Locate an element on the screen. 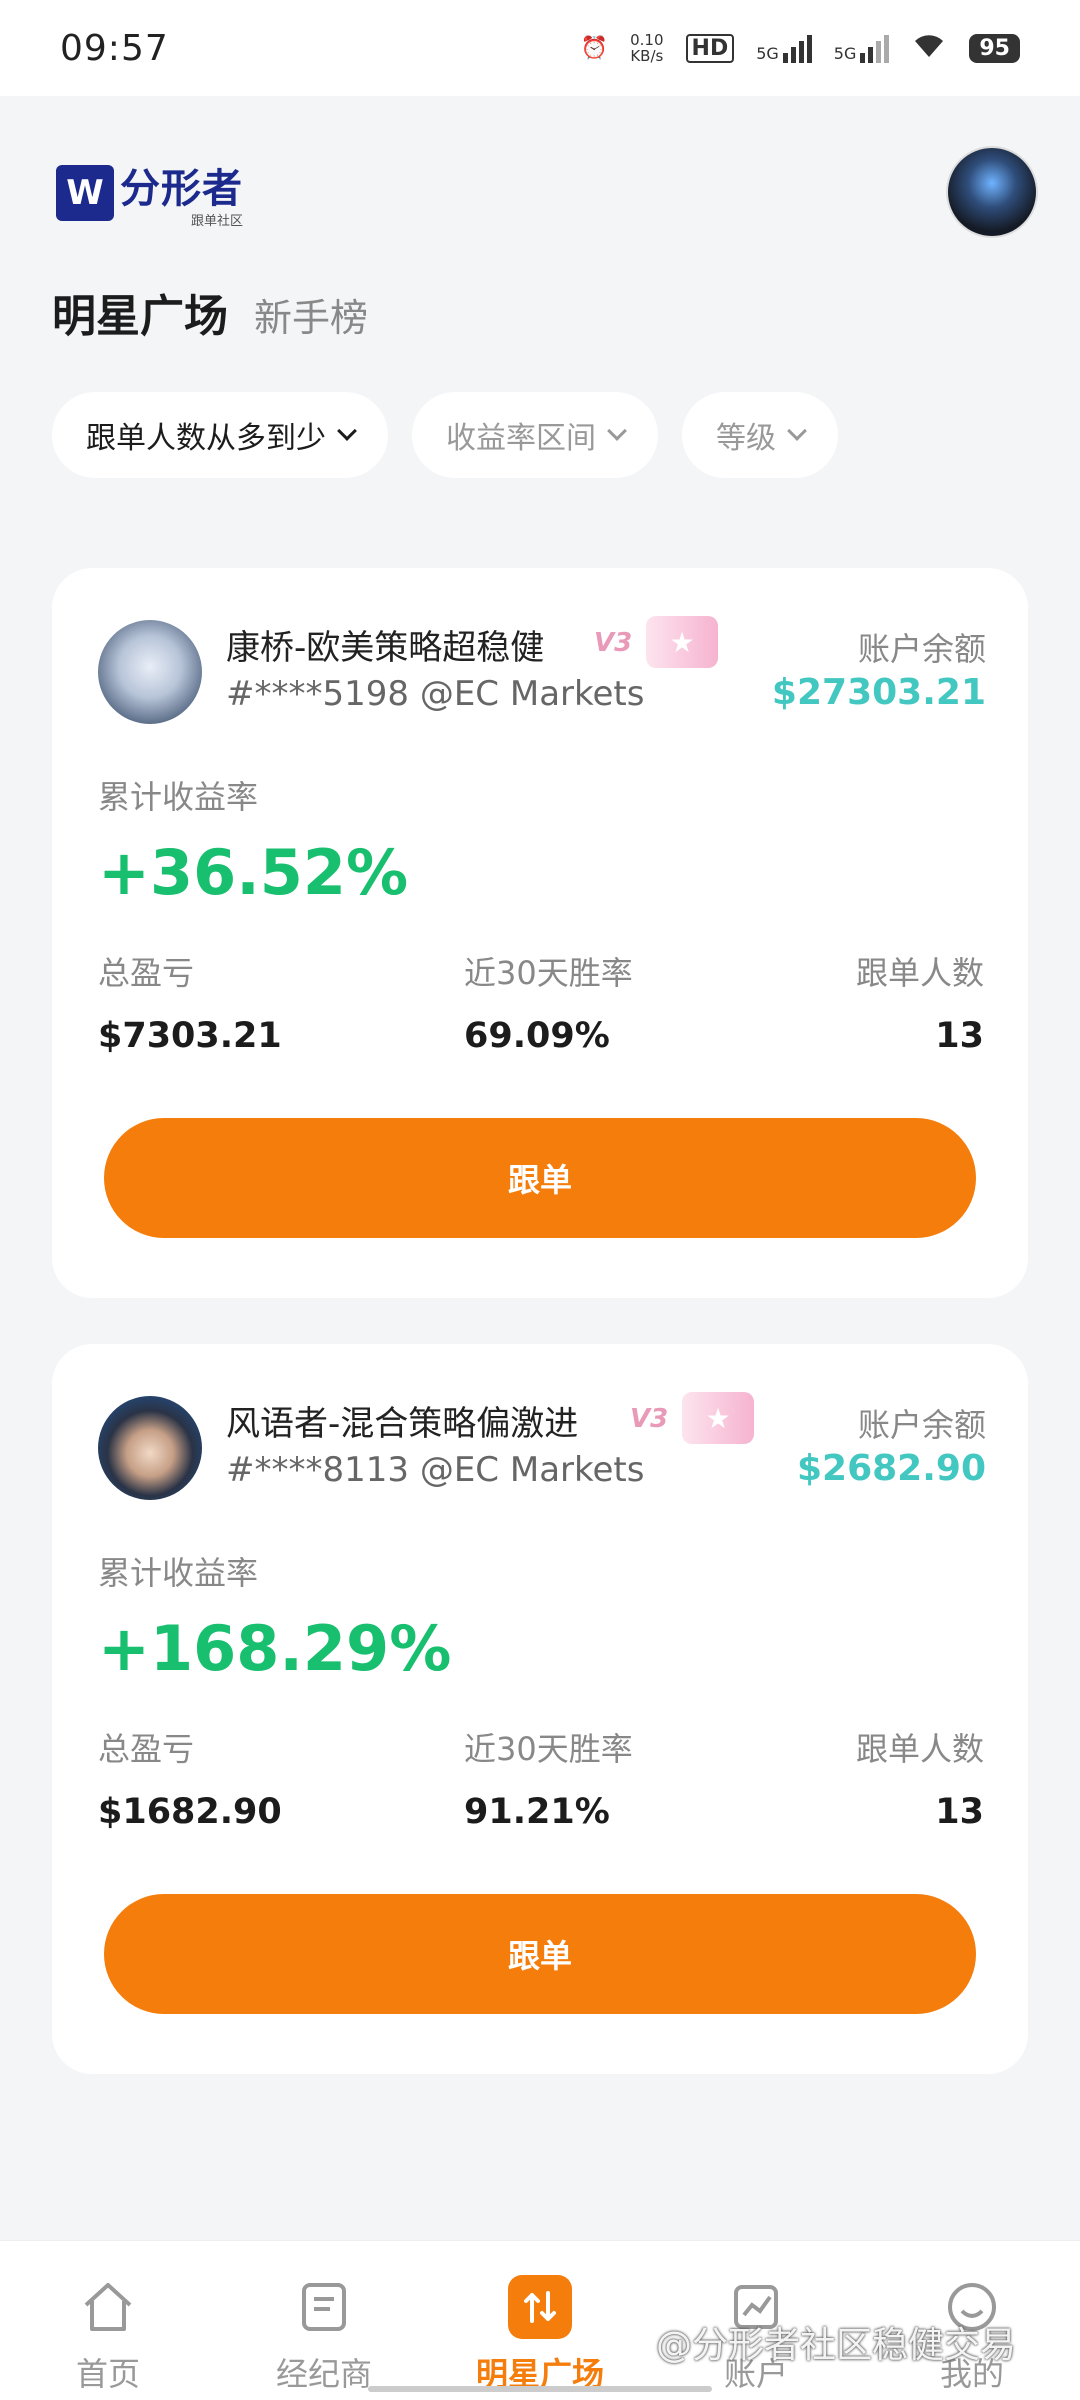  signal-5g-2: 5G is located at coordinates (862, 48).